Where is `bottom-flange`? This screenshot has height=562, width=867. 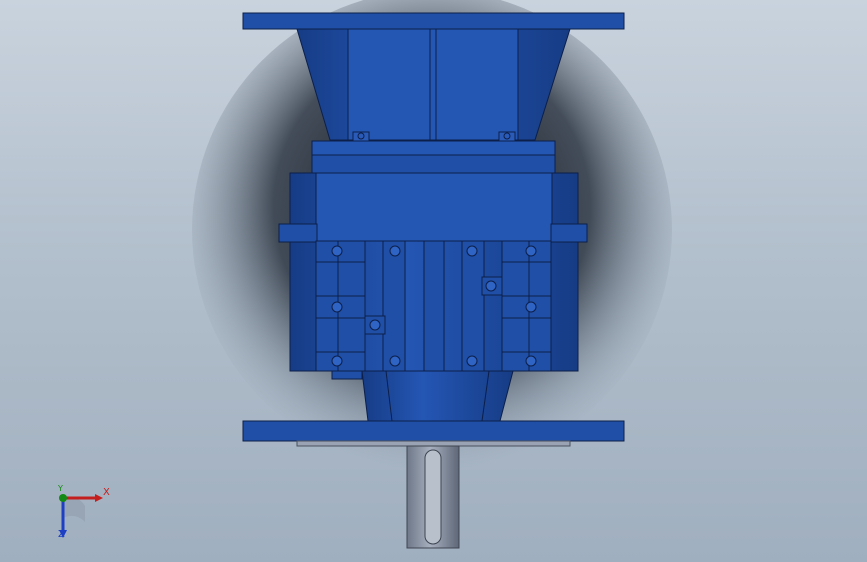
bottom-flange is located at coordinates (433, 431).